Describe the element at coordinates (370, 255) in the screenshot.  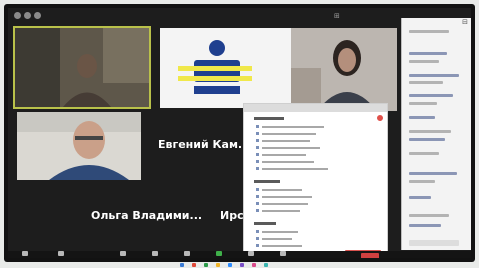
I see `end-meeting-button` at that location.